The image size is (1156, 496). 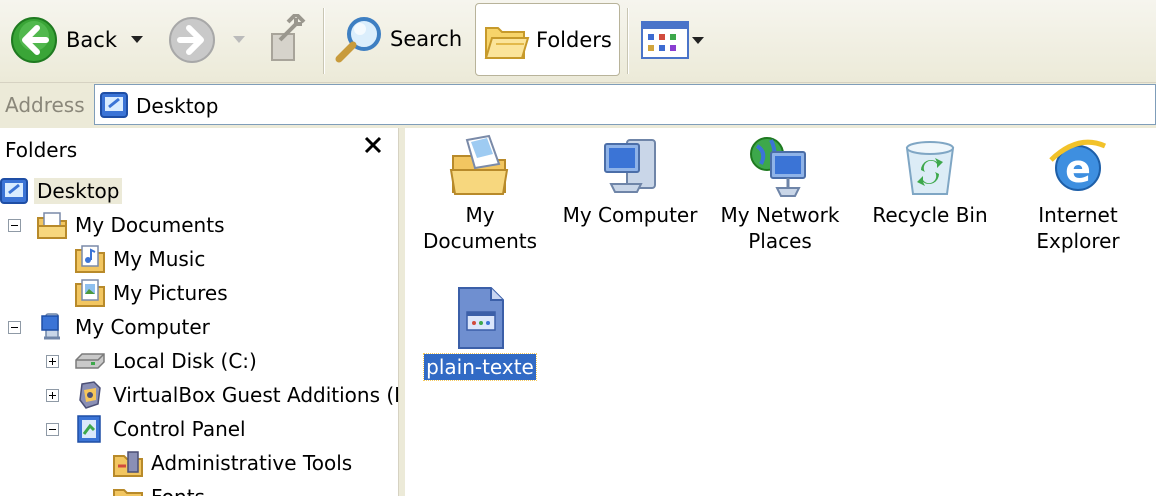 What do you see at coordinates (45, 105) in the screenshot?
I see `address-label: Address` at bounding box center [45, 105].